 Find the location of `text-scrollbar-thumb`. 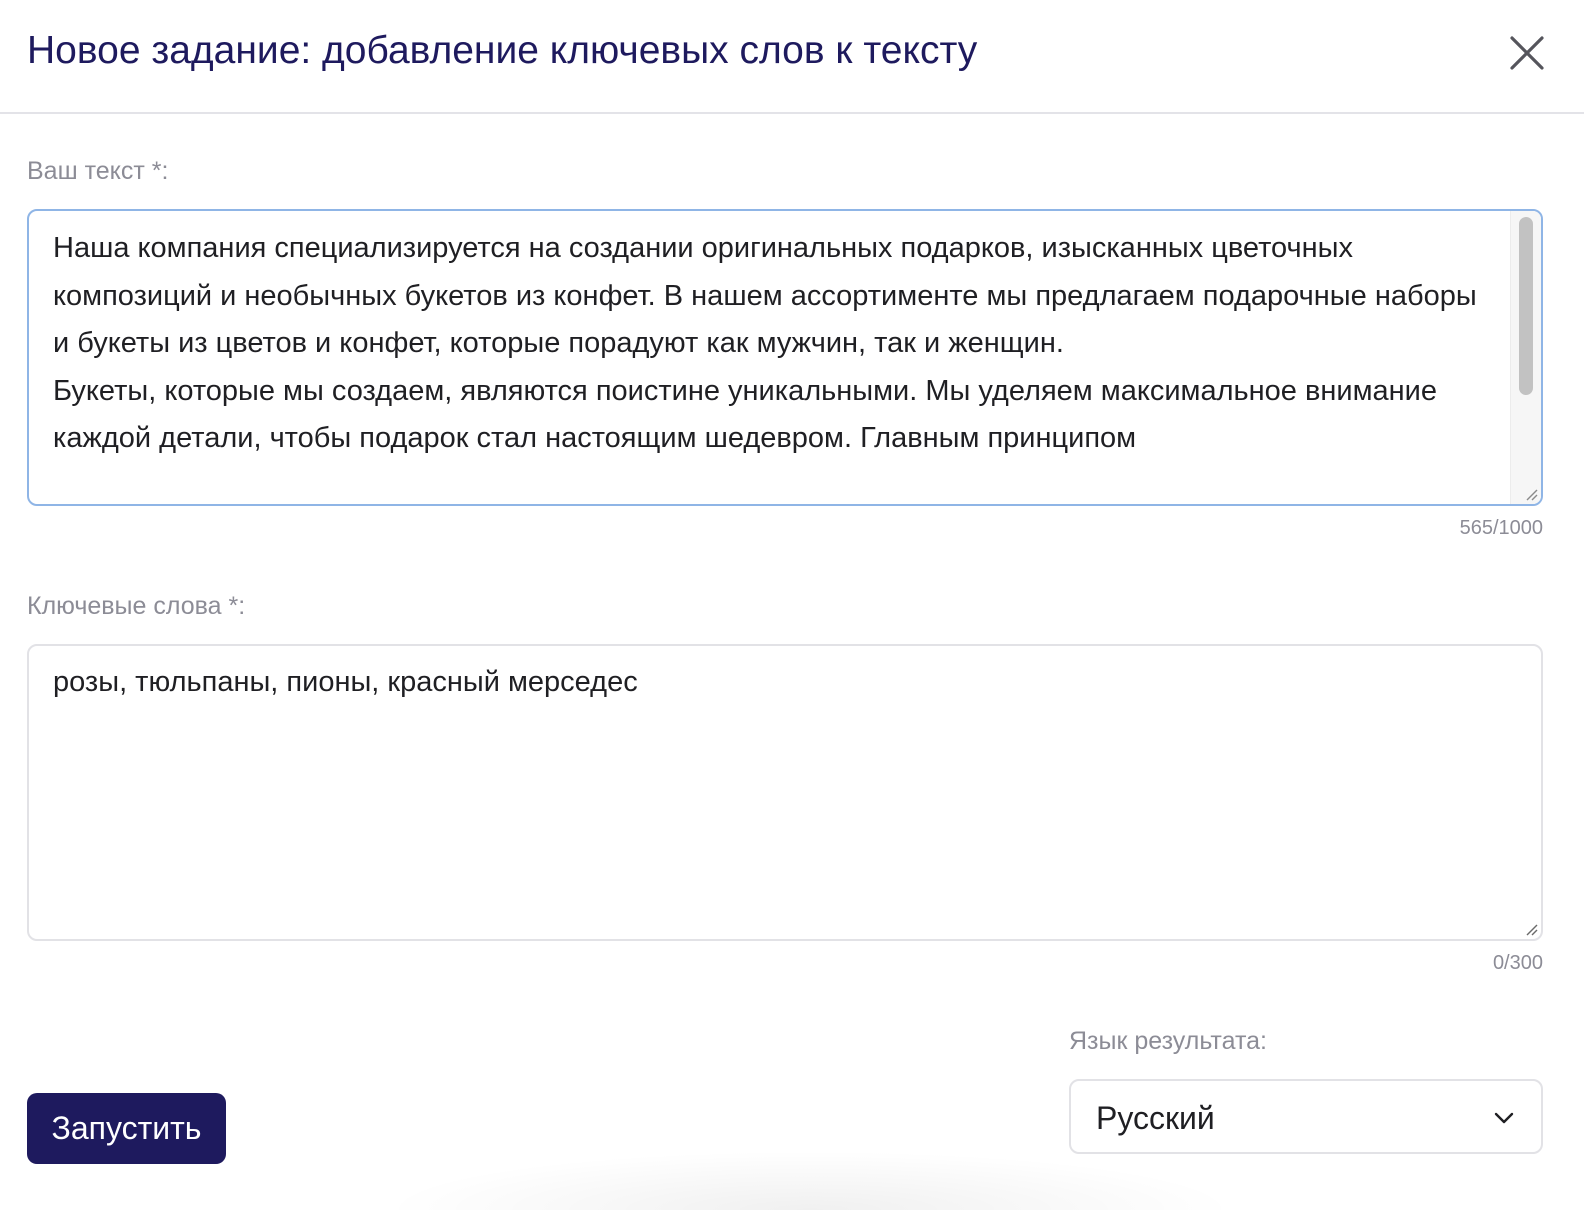

text-scrollbar-thumb is located at coordinates (1526, 306).